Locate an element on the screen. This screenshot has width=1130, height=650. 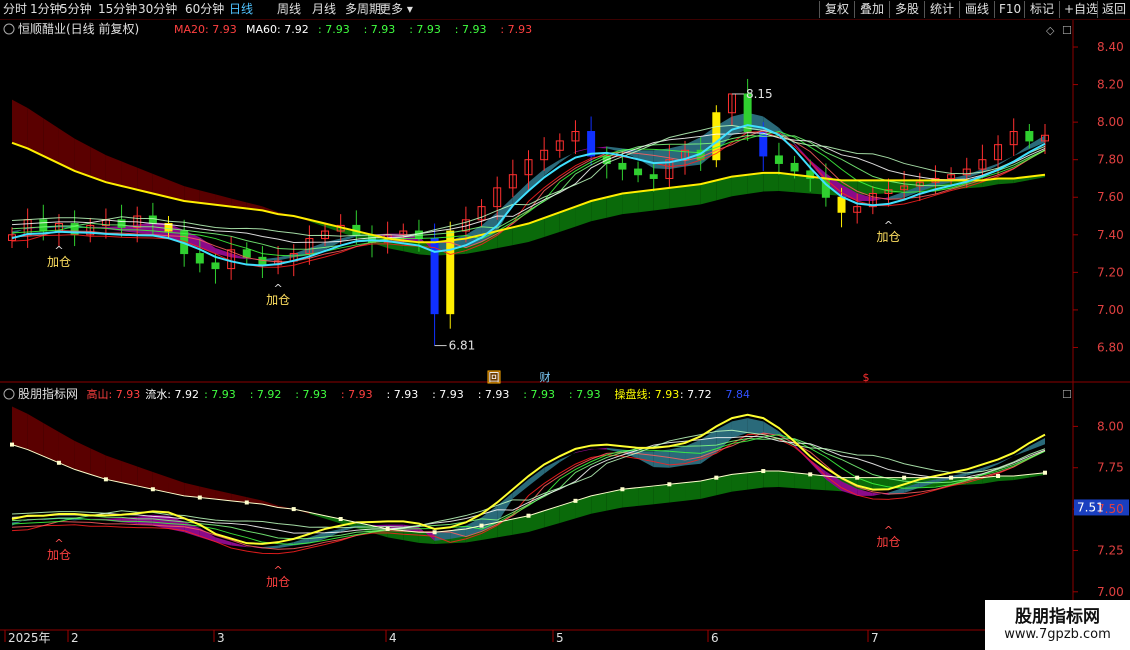
xtick-label: 6 is located at coordinates (715, 638).